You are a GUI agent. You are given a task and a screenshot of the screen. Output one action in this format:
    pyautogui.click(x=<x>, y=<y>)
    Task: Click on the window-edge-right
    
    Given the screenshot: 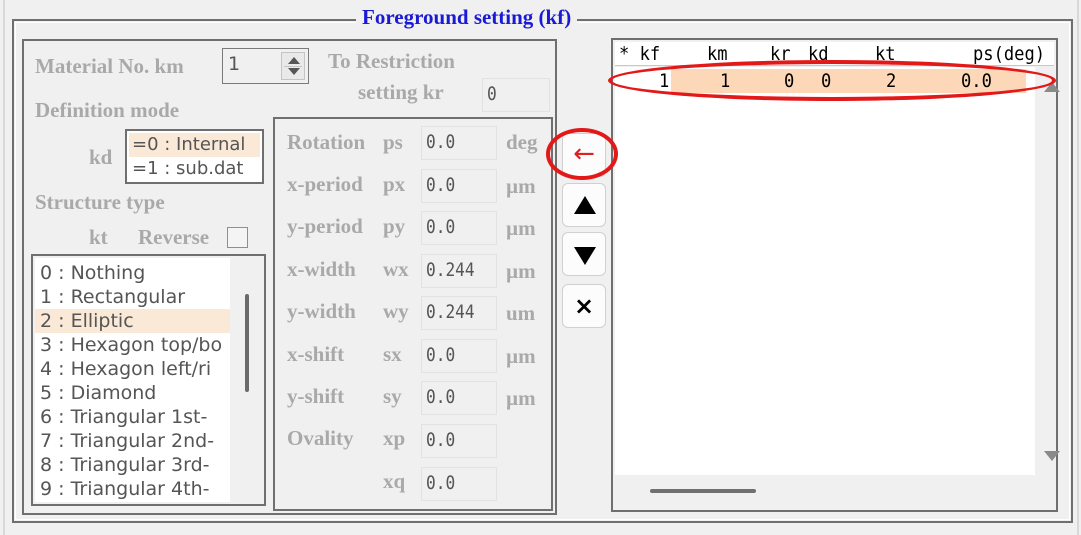 What is the action you would take?
    pyautogui.click(x=1078, y=267)
    